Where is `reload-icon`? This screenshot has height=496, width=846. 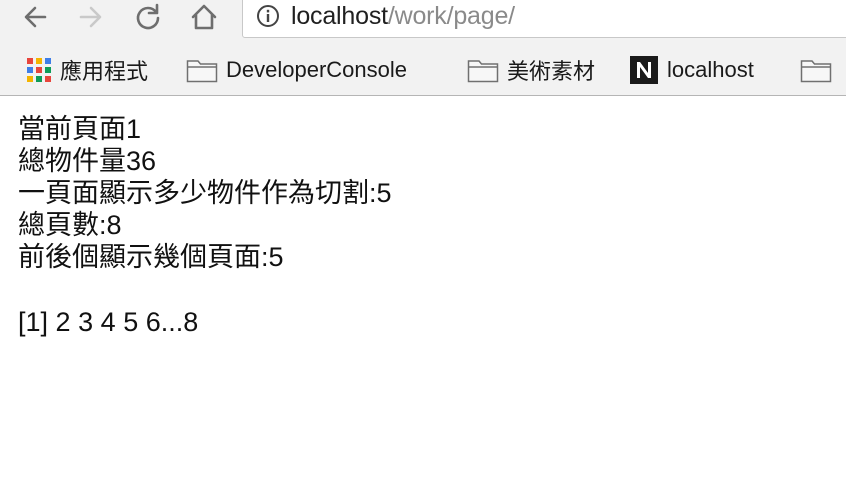 reload-icon is located at coordinates (148, 16).